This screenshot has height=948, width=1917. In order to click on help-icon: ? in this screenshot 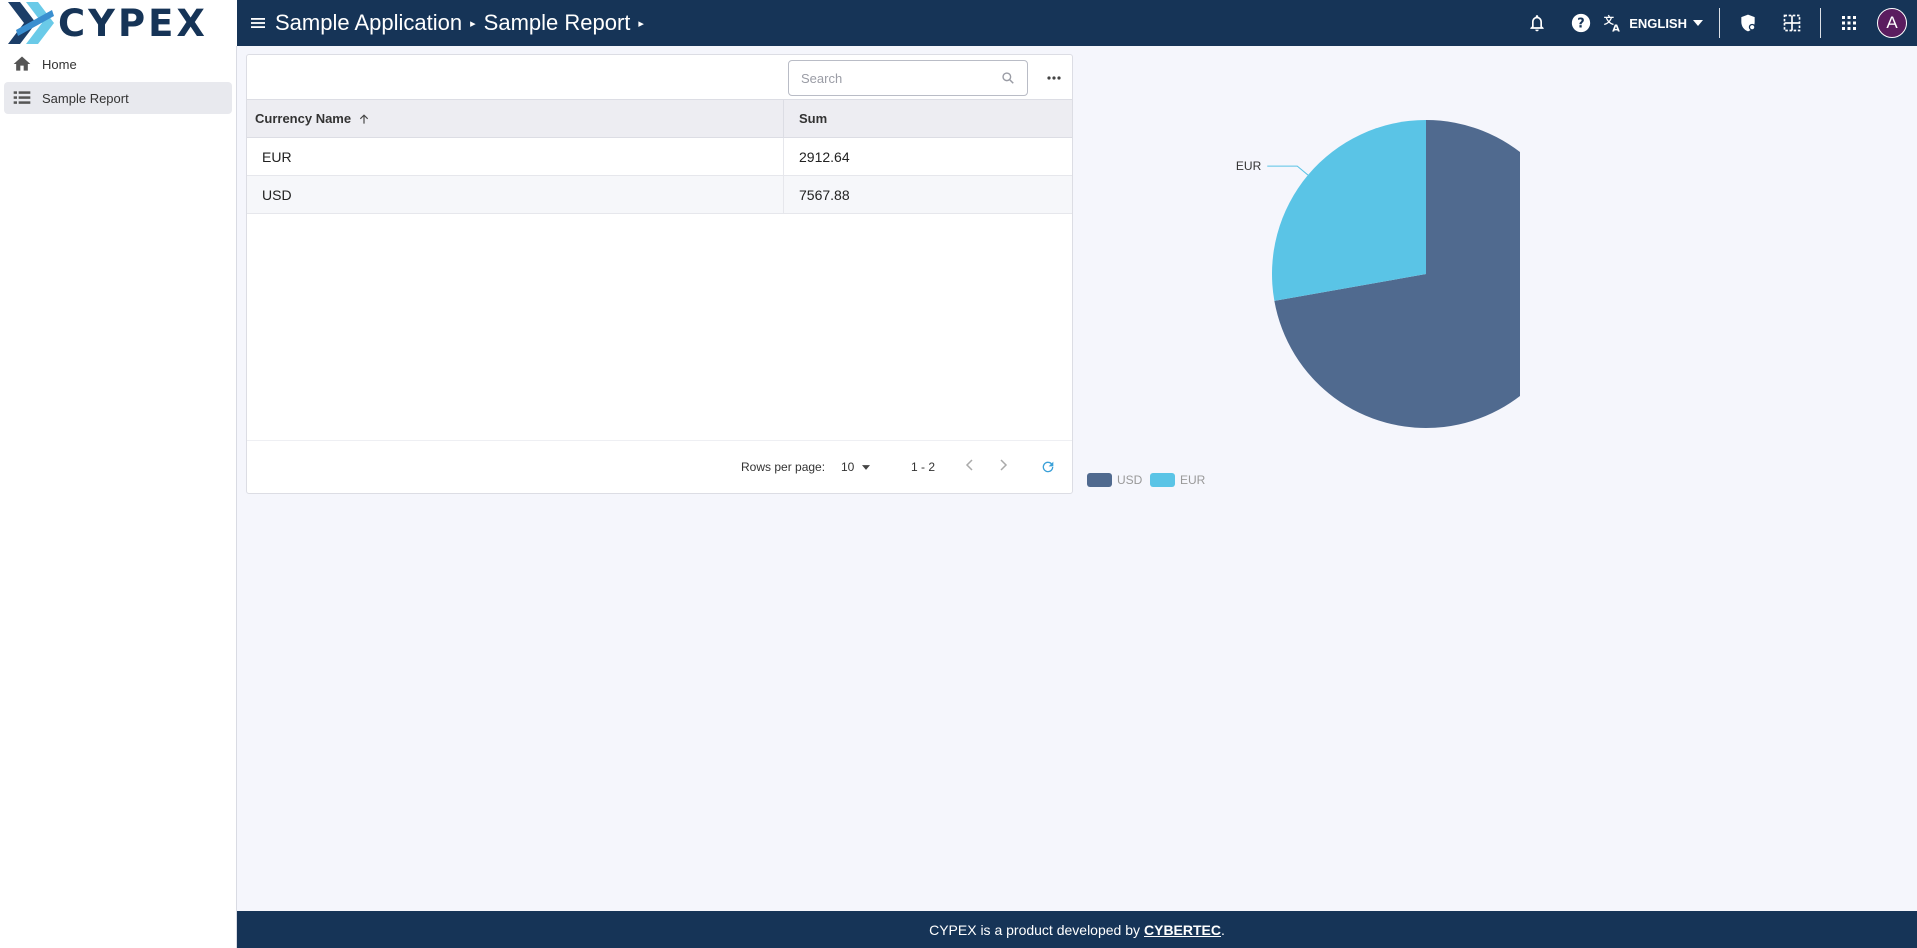, I will do `click(1581, 23)`.